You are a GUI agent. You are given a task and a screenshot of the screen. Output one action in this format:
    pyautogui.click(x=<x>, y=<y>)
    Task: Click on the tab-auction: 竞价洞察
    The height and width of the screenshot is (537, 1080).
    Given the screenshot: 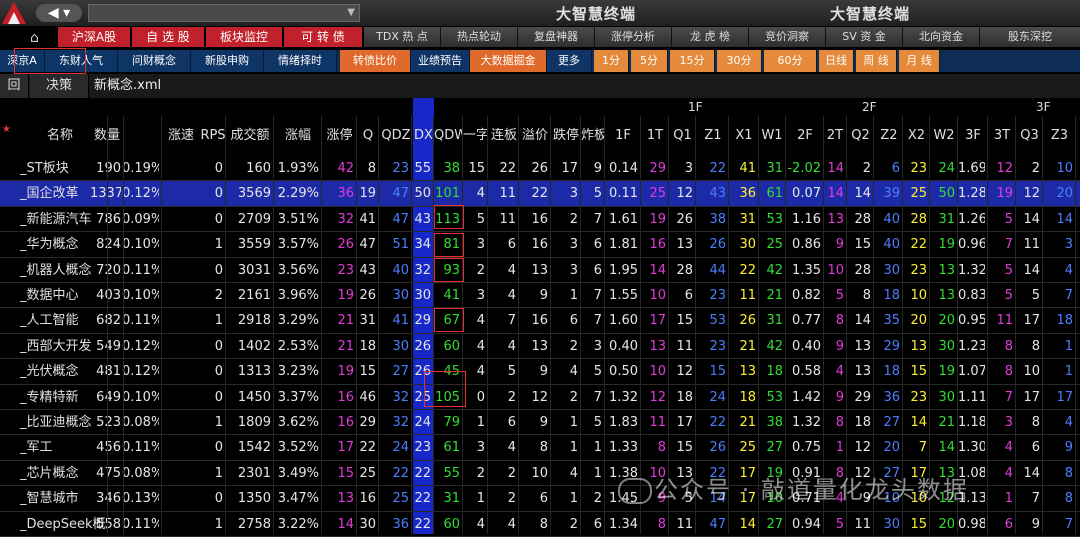 What is the action you would take?
    pyautogui.click(x=787, y=37)
    